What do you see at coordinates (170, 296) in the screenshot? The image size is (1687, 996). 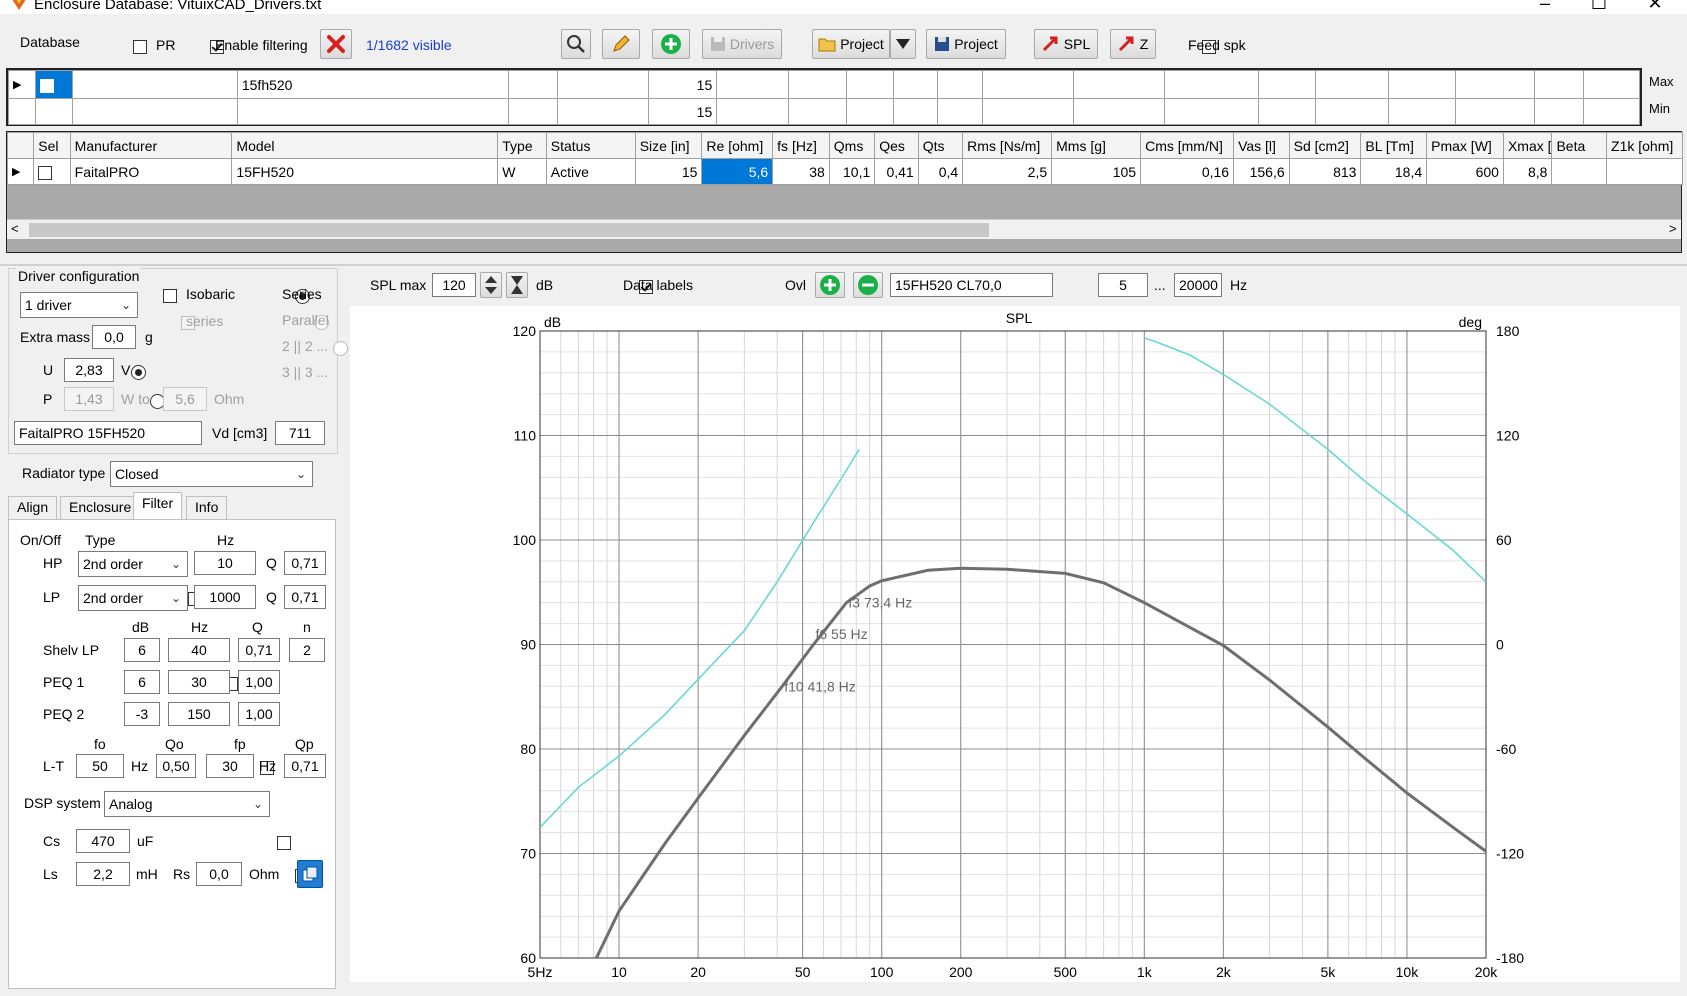 I see `isobaric-checkbox` at bounding box center [170, 296].